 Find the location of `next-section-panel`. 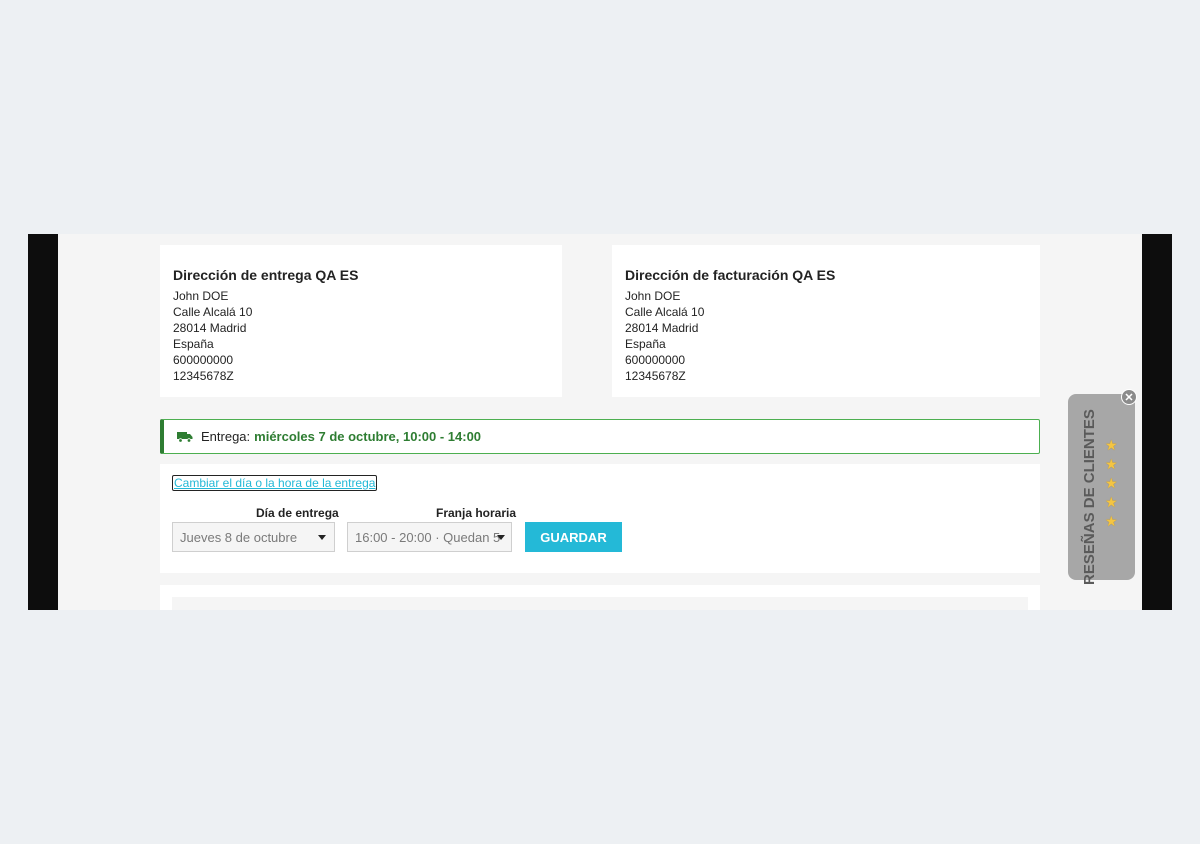

next-section-panel is located at coordinates (600, 597).